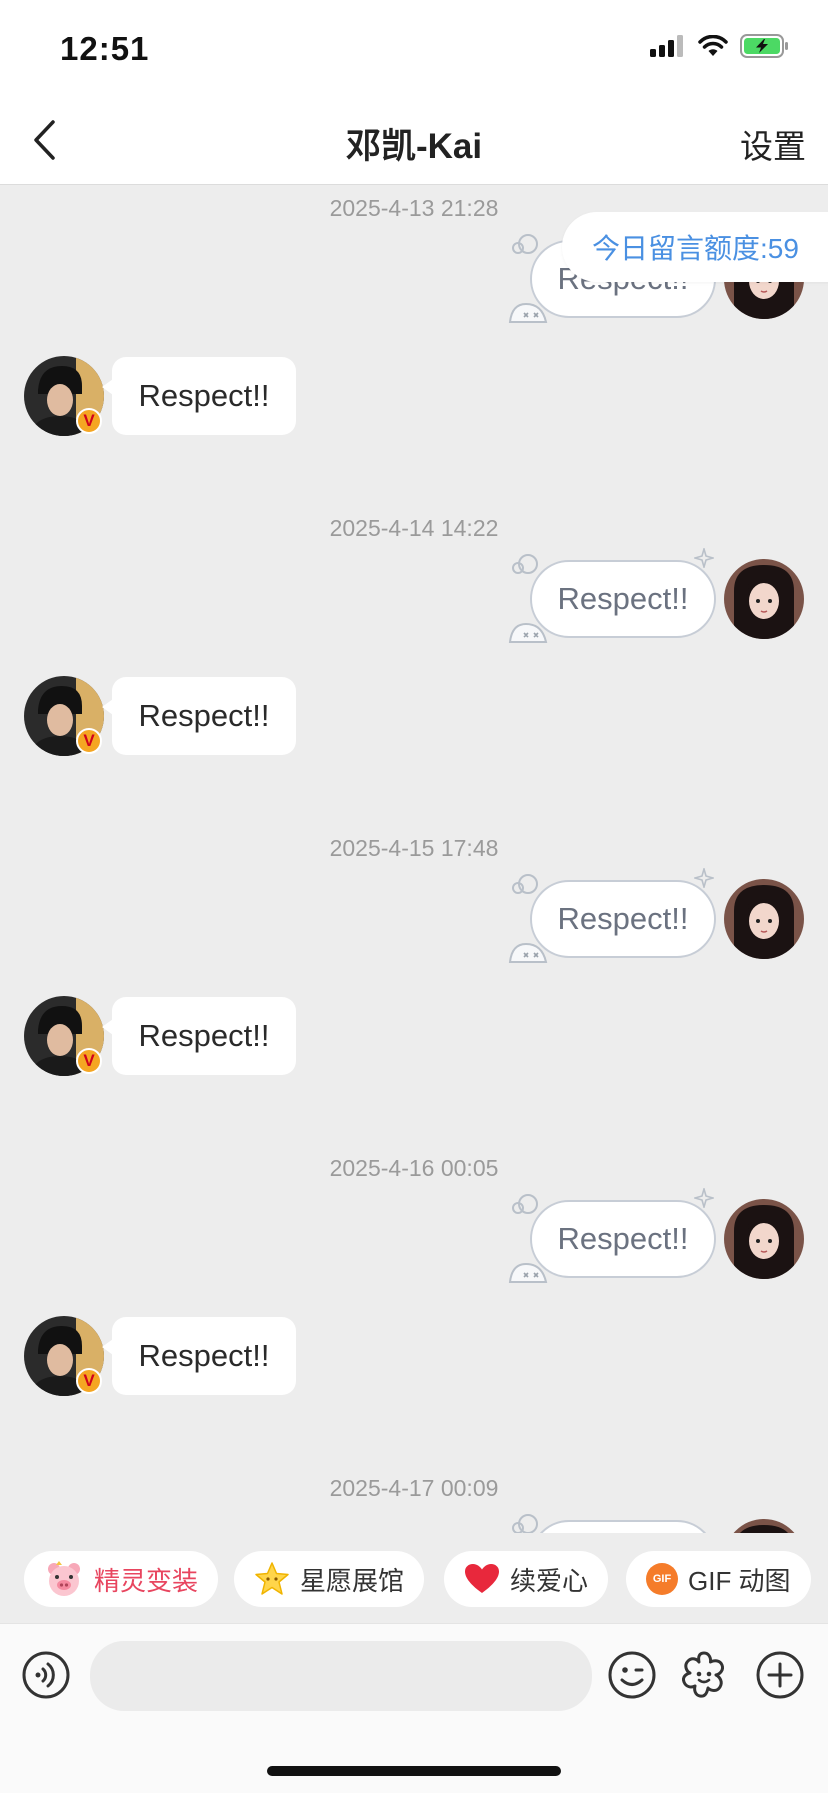  I want to click on gif-button: GIF GIF 动图, so click(718, 1579).